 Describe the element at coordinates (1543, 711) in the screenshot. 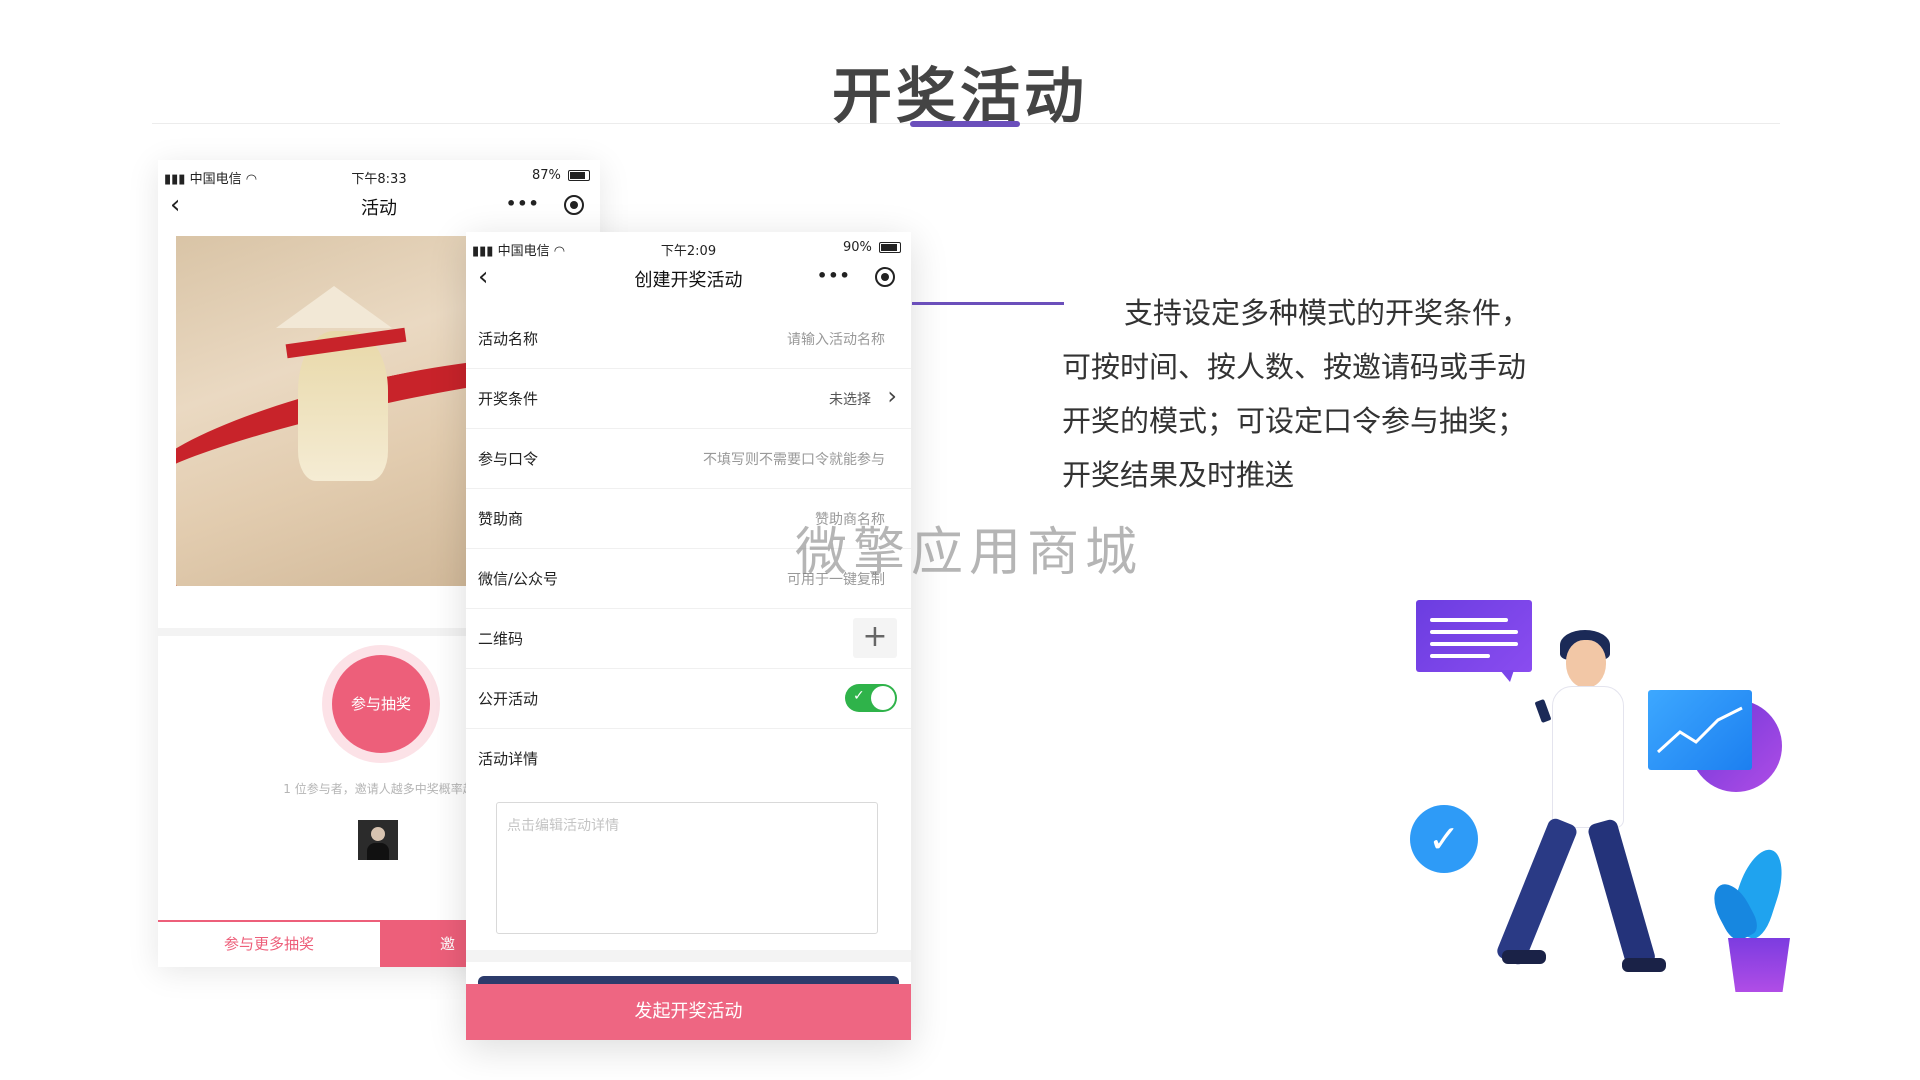

I see `phone-icon` at that location.